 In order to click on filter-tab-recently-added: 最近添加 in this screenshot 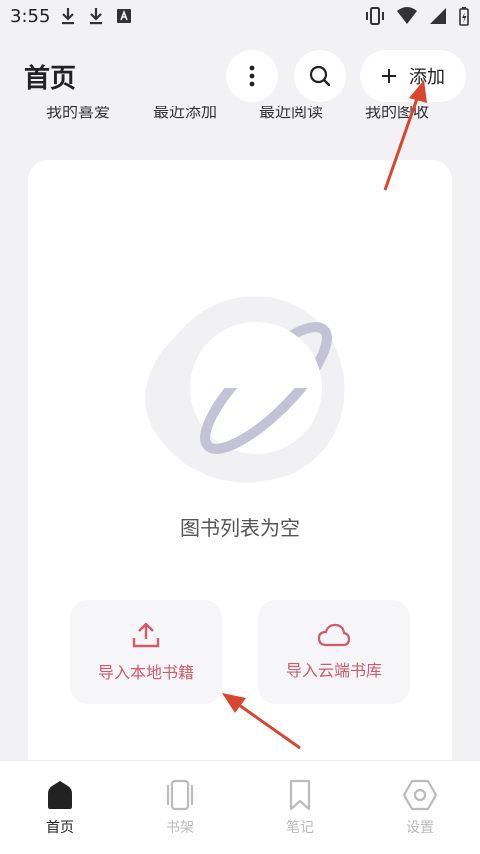, I will do `click(185, 114)`.